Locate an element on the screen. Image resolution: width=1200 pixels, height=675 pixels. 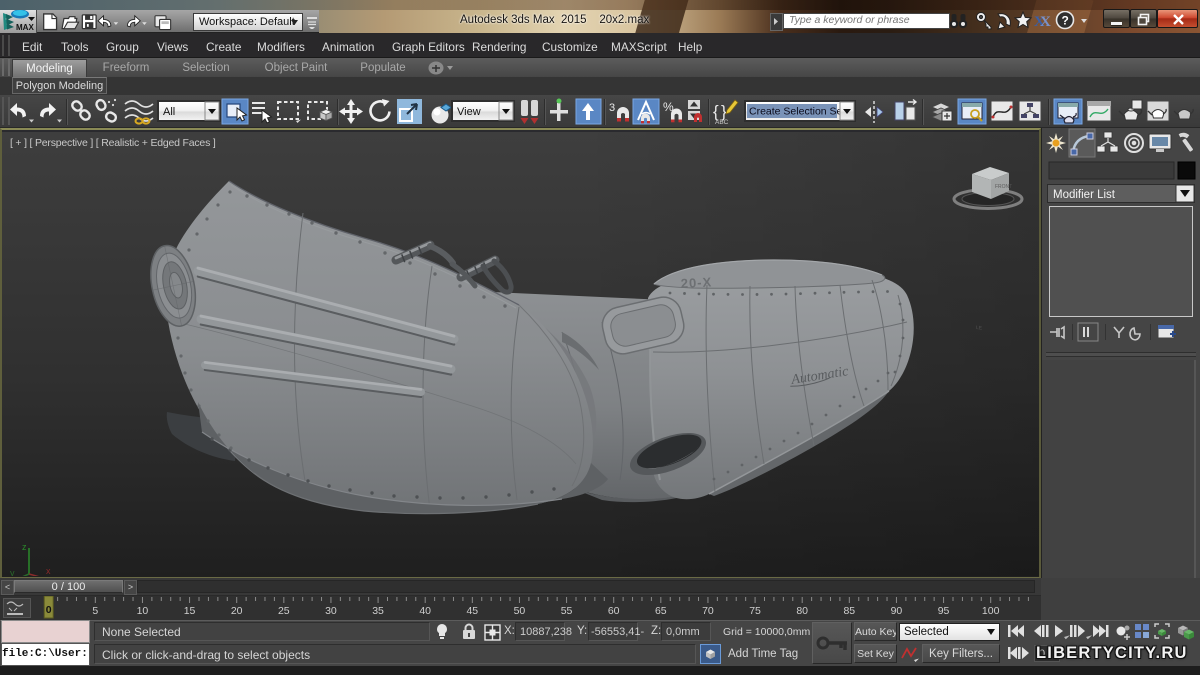
svg-text: 90 is located at coordinates (897, 611).